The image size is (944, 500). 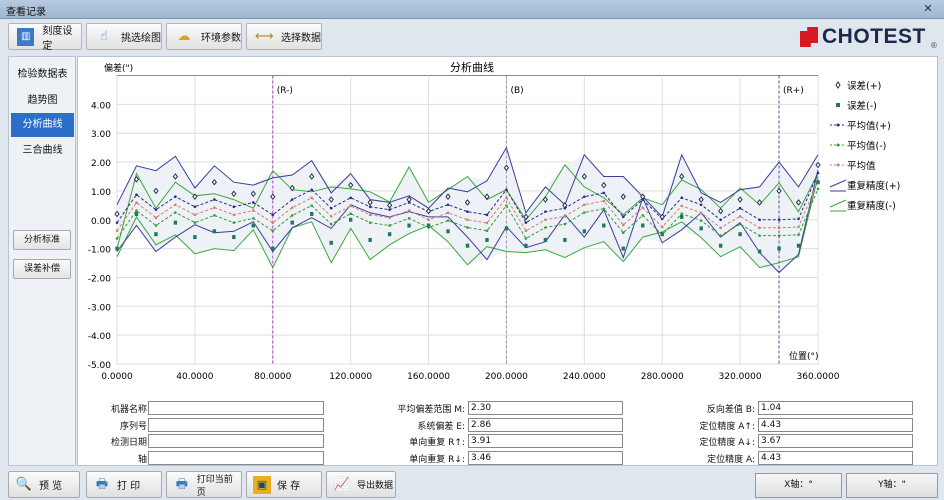 I want to click on legend-label: 误差(-), so click(x=862, y=106).